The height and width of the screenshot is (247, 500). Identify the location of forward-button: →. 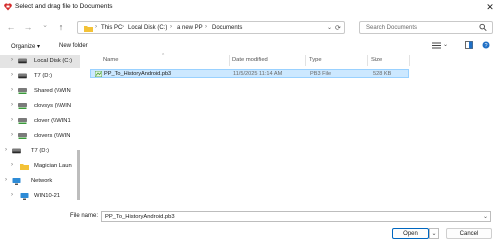
(28, 27).